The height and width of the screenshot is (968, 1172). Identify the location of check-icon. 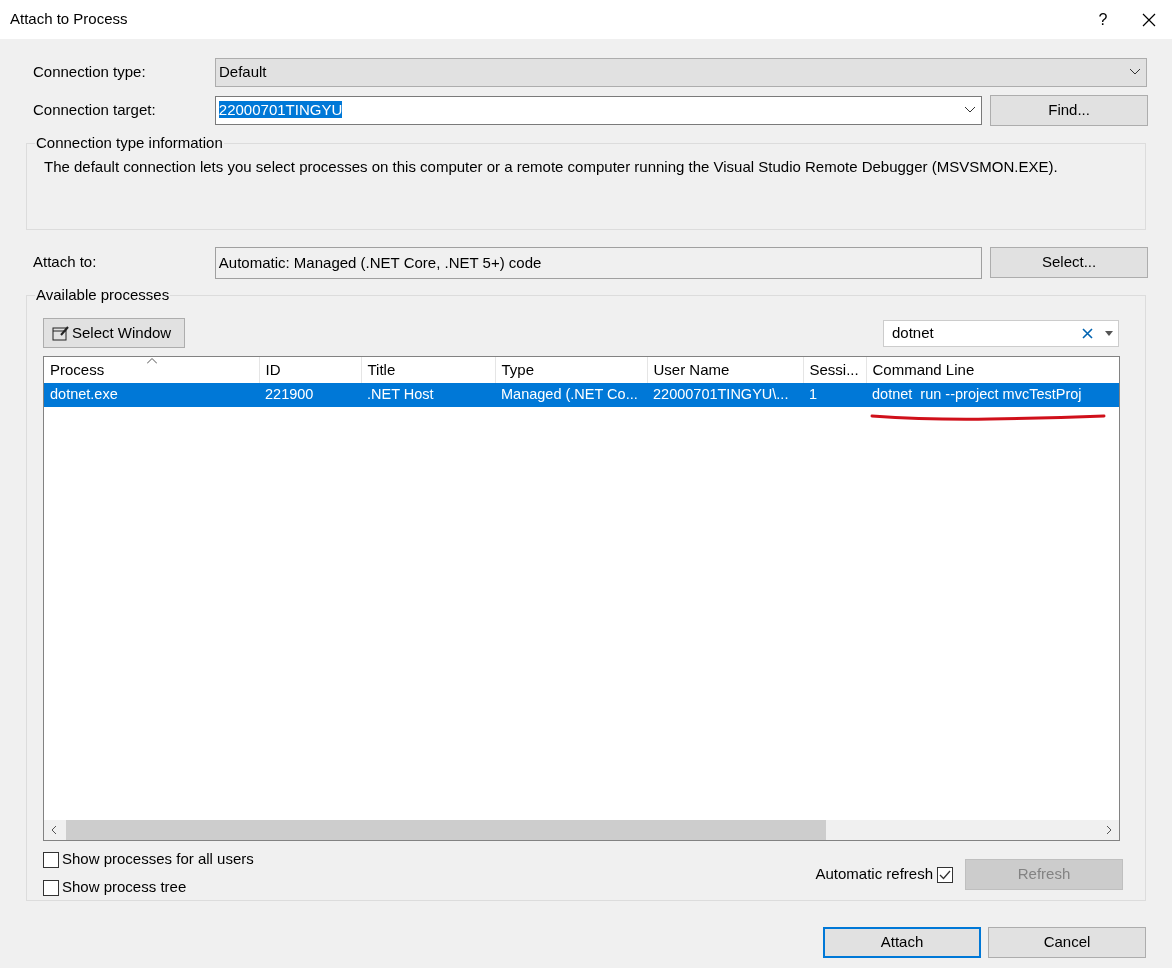
(945, 874).